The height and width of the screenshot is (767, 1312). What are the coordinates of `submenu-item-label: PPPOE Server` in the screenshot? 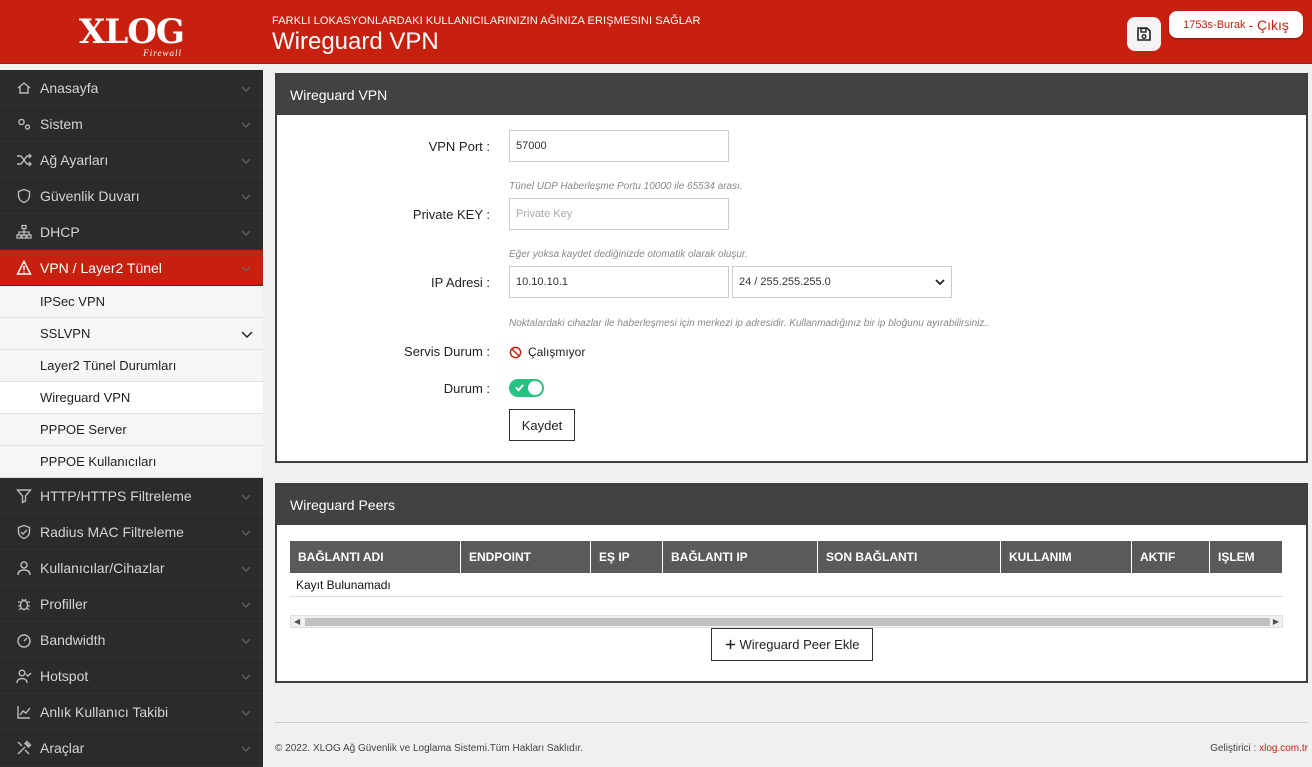 It's located at (83, 429).